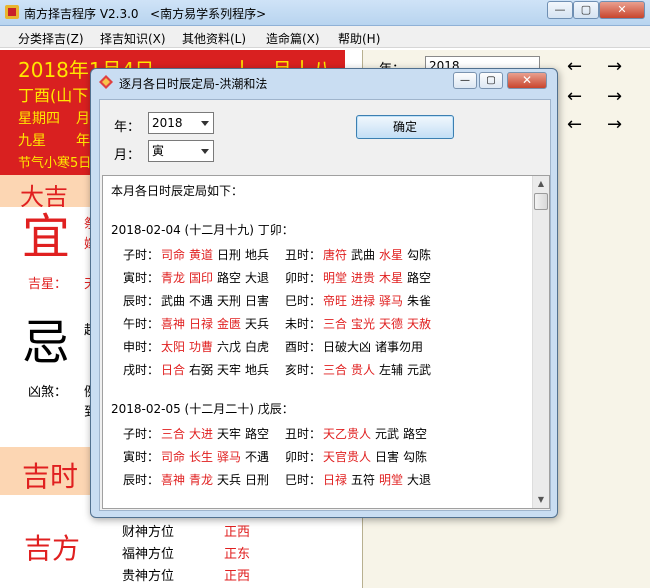 Image resolution: width=650 pixels, height=588 pixels. I want to click on direction-value-fushen: 正东, so click(237, 554).